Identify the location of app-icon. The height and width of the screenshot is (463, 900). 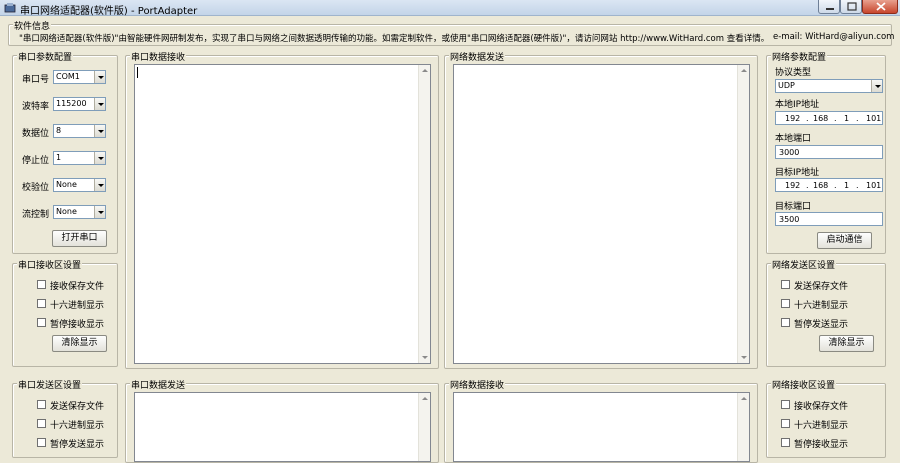
(10, 8).